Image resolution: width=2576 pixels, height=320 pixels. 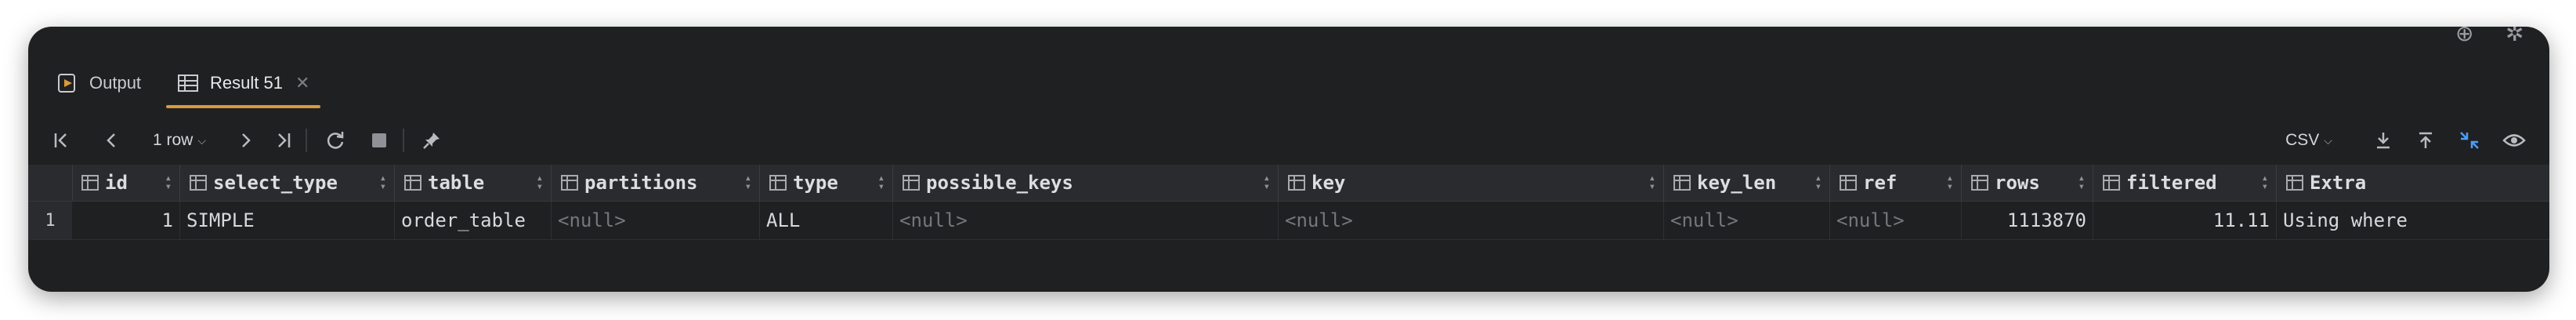 I want to click on globe-icon: ⊕, so click(x=2464, y=36).